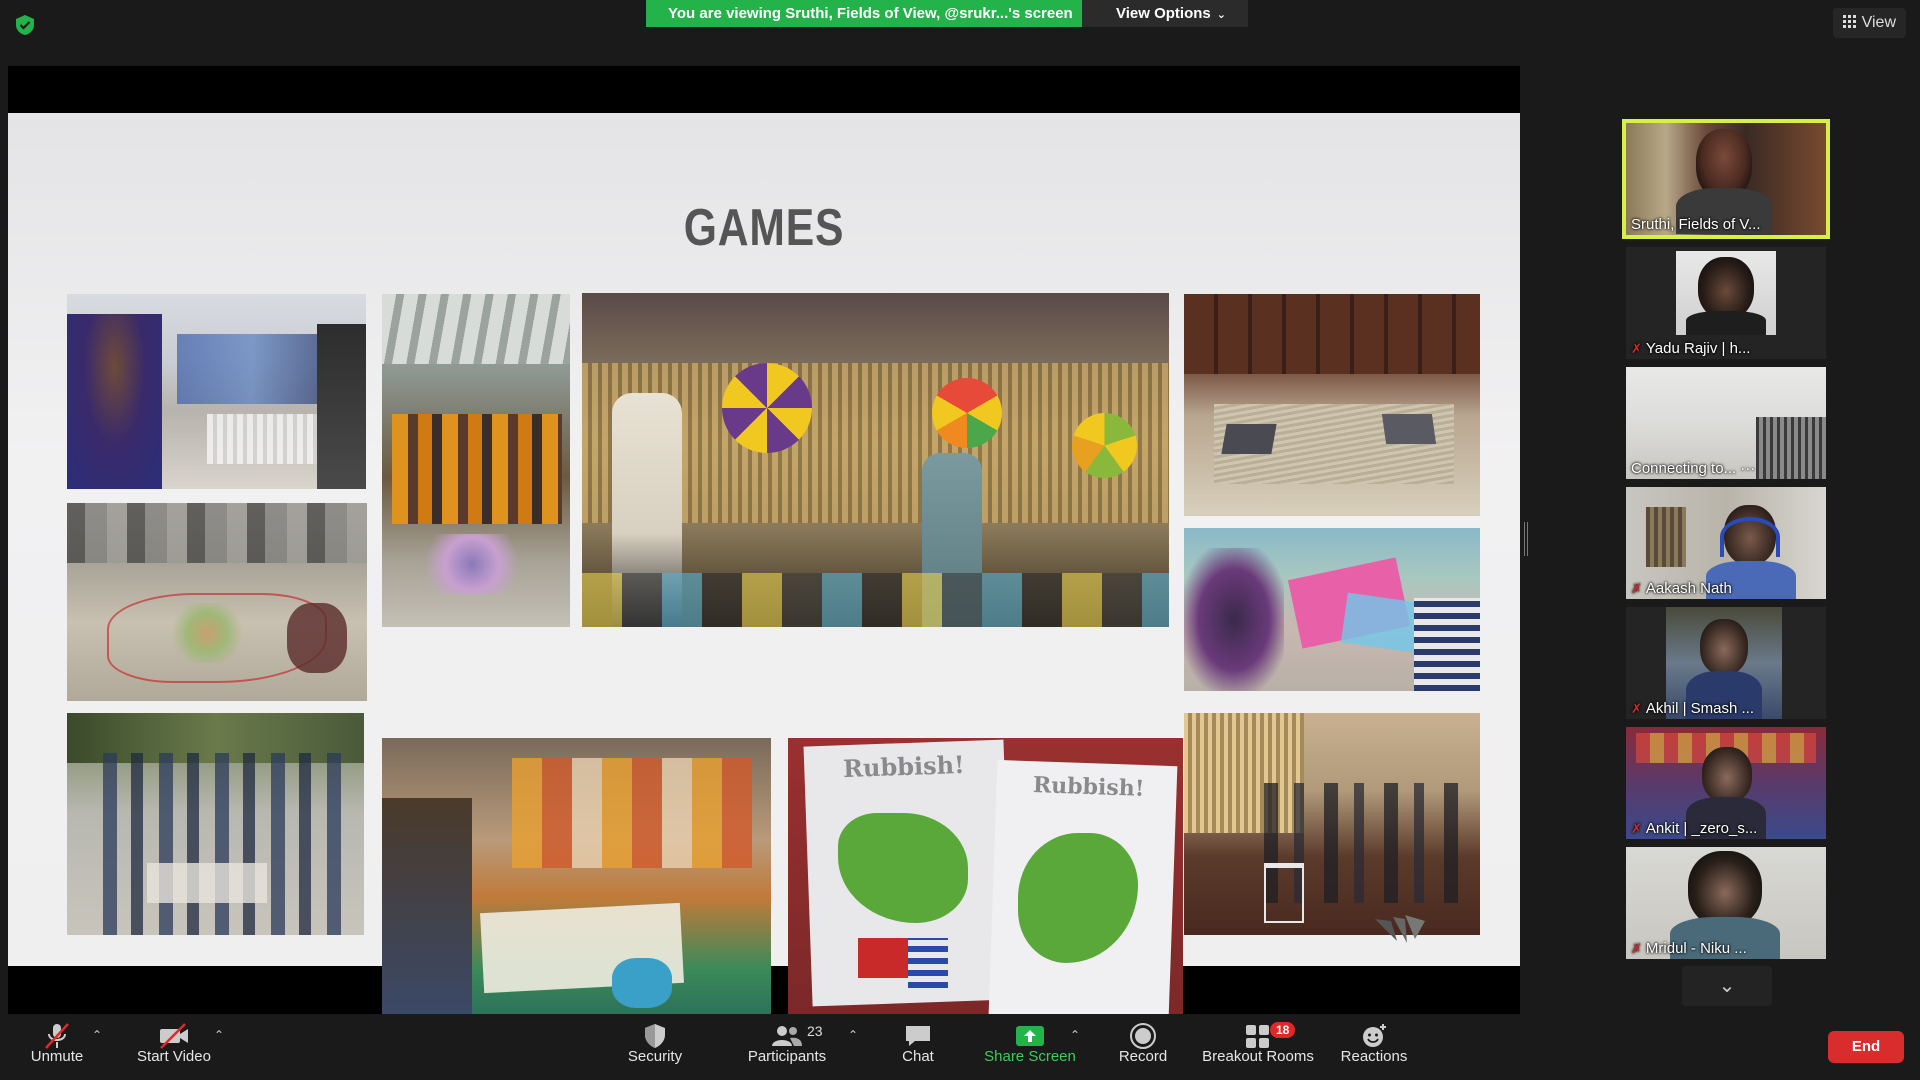  What do you see at coordinates (57, 1056) in the screenshot?
I see `unmute-label: Unmute` at bounding box center [57, 1056].